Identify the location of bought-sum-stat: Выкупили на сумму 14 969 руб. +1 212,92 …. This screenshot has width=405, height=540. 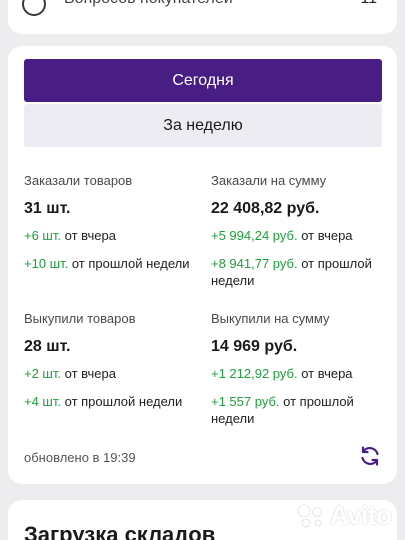
(296, 369).